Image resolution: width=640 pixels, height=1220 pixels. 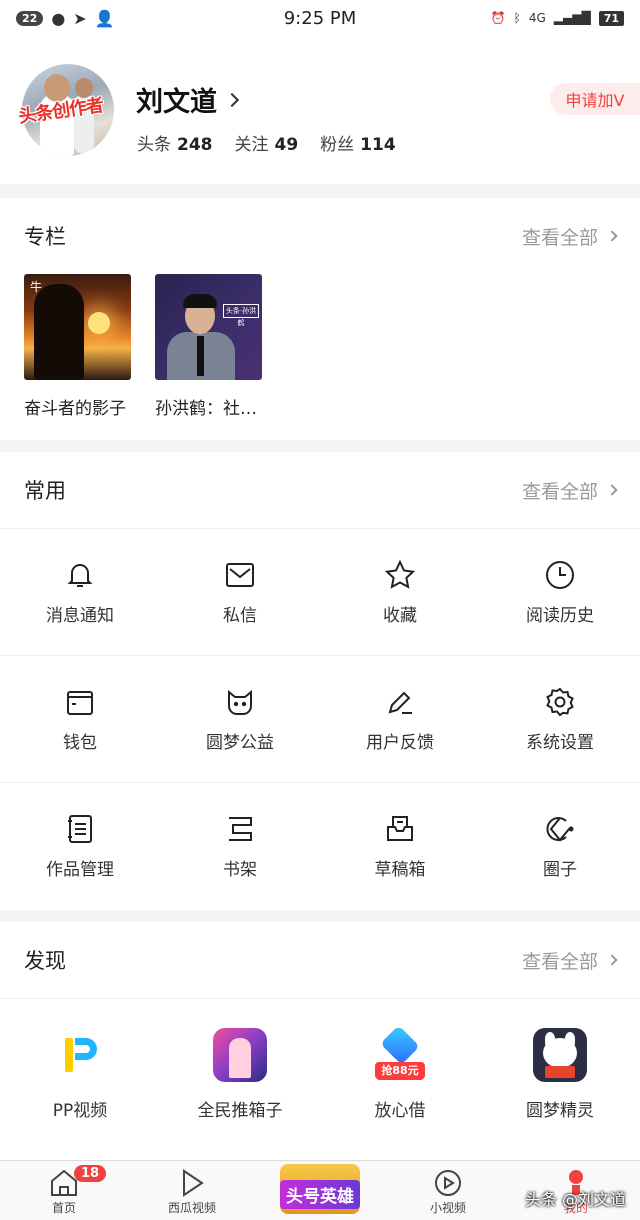 I want to click on star-icon, so click(x=400, y=574).